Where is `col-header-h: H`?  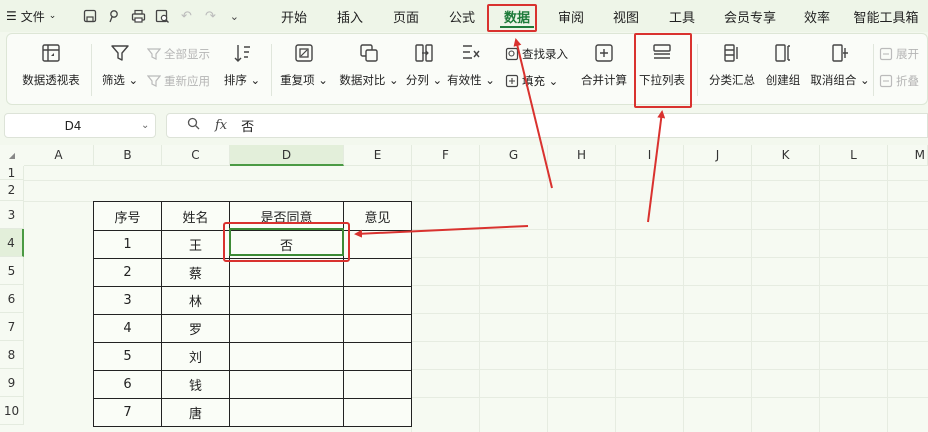 col-header-h: H is located at coordinates (582, 155).